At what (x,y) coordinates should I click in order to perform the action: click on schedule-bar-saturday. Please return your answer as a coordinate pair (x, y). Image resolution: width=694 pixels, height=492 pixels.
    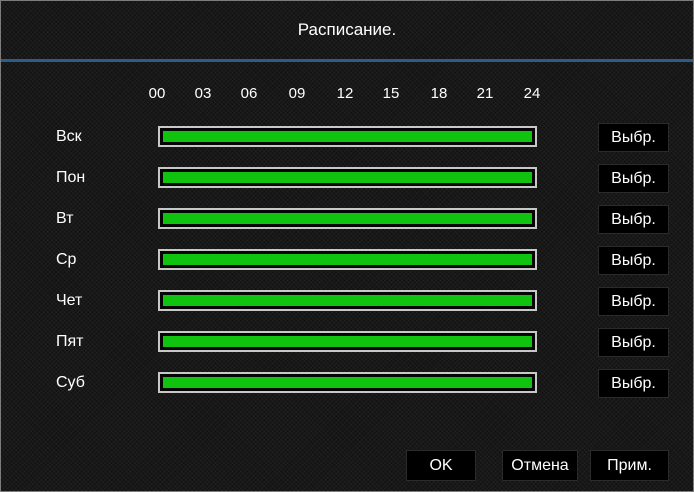
    Looking at the image, I should click on (347, 382).